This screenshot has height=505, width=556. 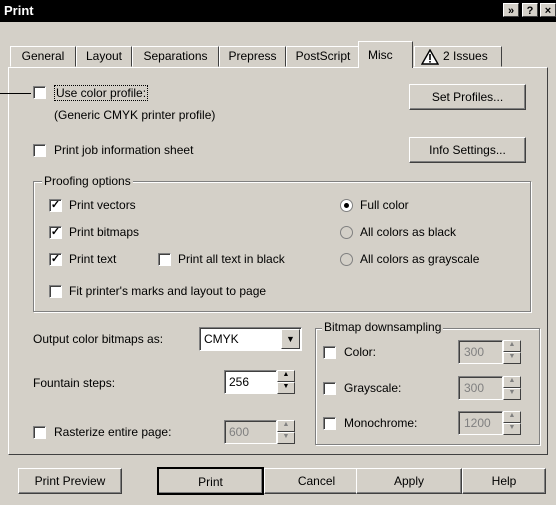 I want to click on mono-downsample-label: Monochrome:, so click(x=381, y=423).